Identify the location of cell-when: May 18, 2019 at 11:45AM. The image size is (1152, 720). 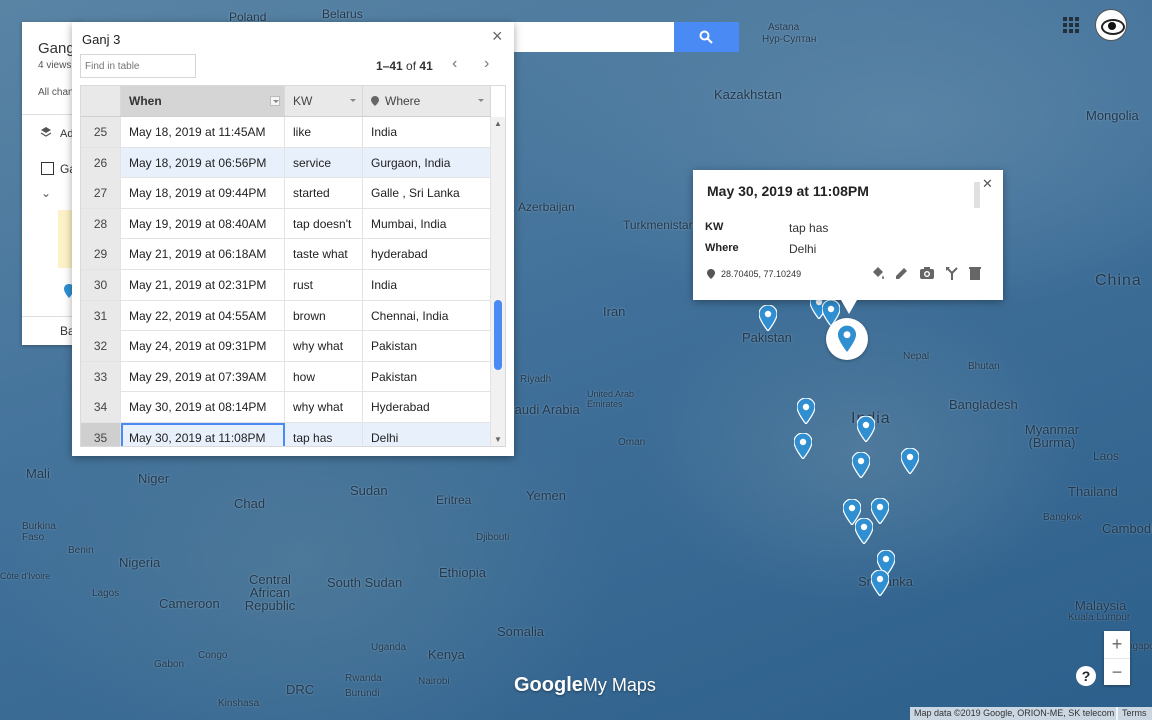
(203, 132).